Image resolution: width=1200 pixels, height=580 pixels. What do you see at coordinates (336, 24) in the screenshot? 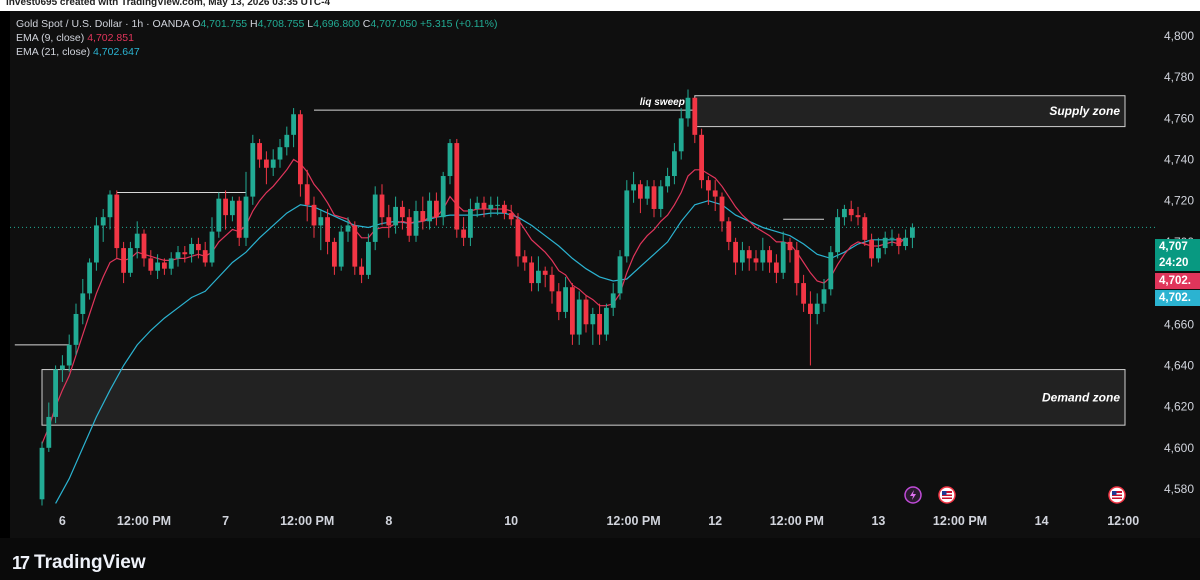
I see `low-value: 4,696.800` at bounding box center [336, 24].